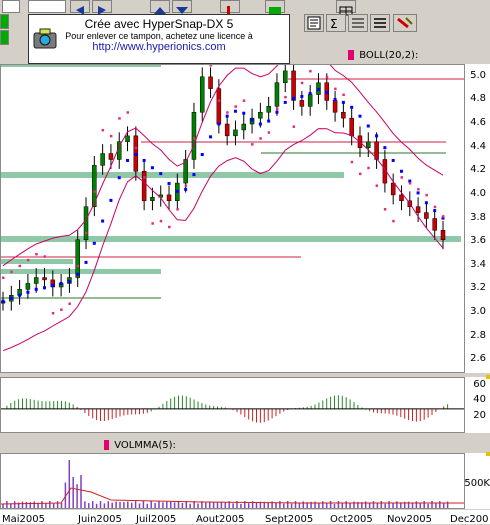  What do you see at coordinates (478, 359) in the screenshot?
I see `price-tick: 2.6` at bounding box center [478, 359].